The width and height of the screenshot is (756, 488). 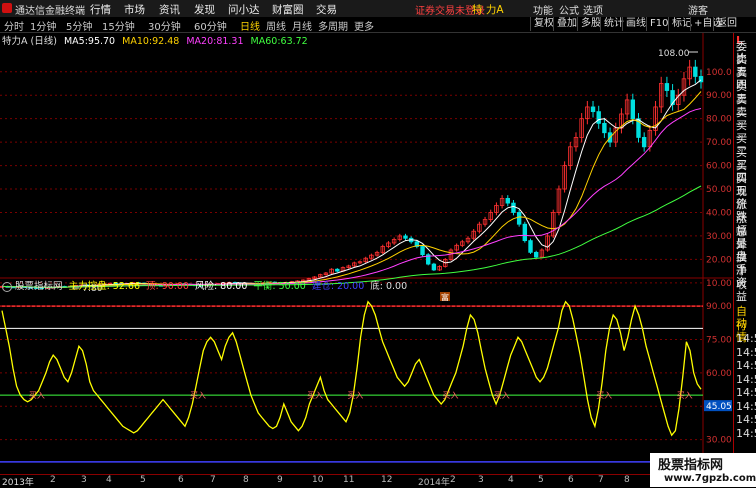 What do you see at coordinates (210, 25) in the screenshot?
I see `period-tab-5: 60分钟` at bounding box center [210, 25].